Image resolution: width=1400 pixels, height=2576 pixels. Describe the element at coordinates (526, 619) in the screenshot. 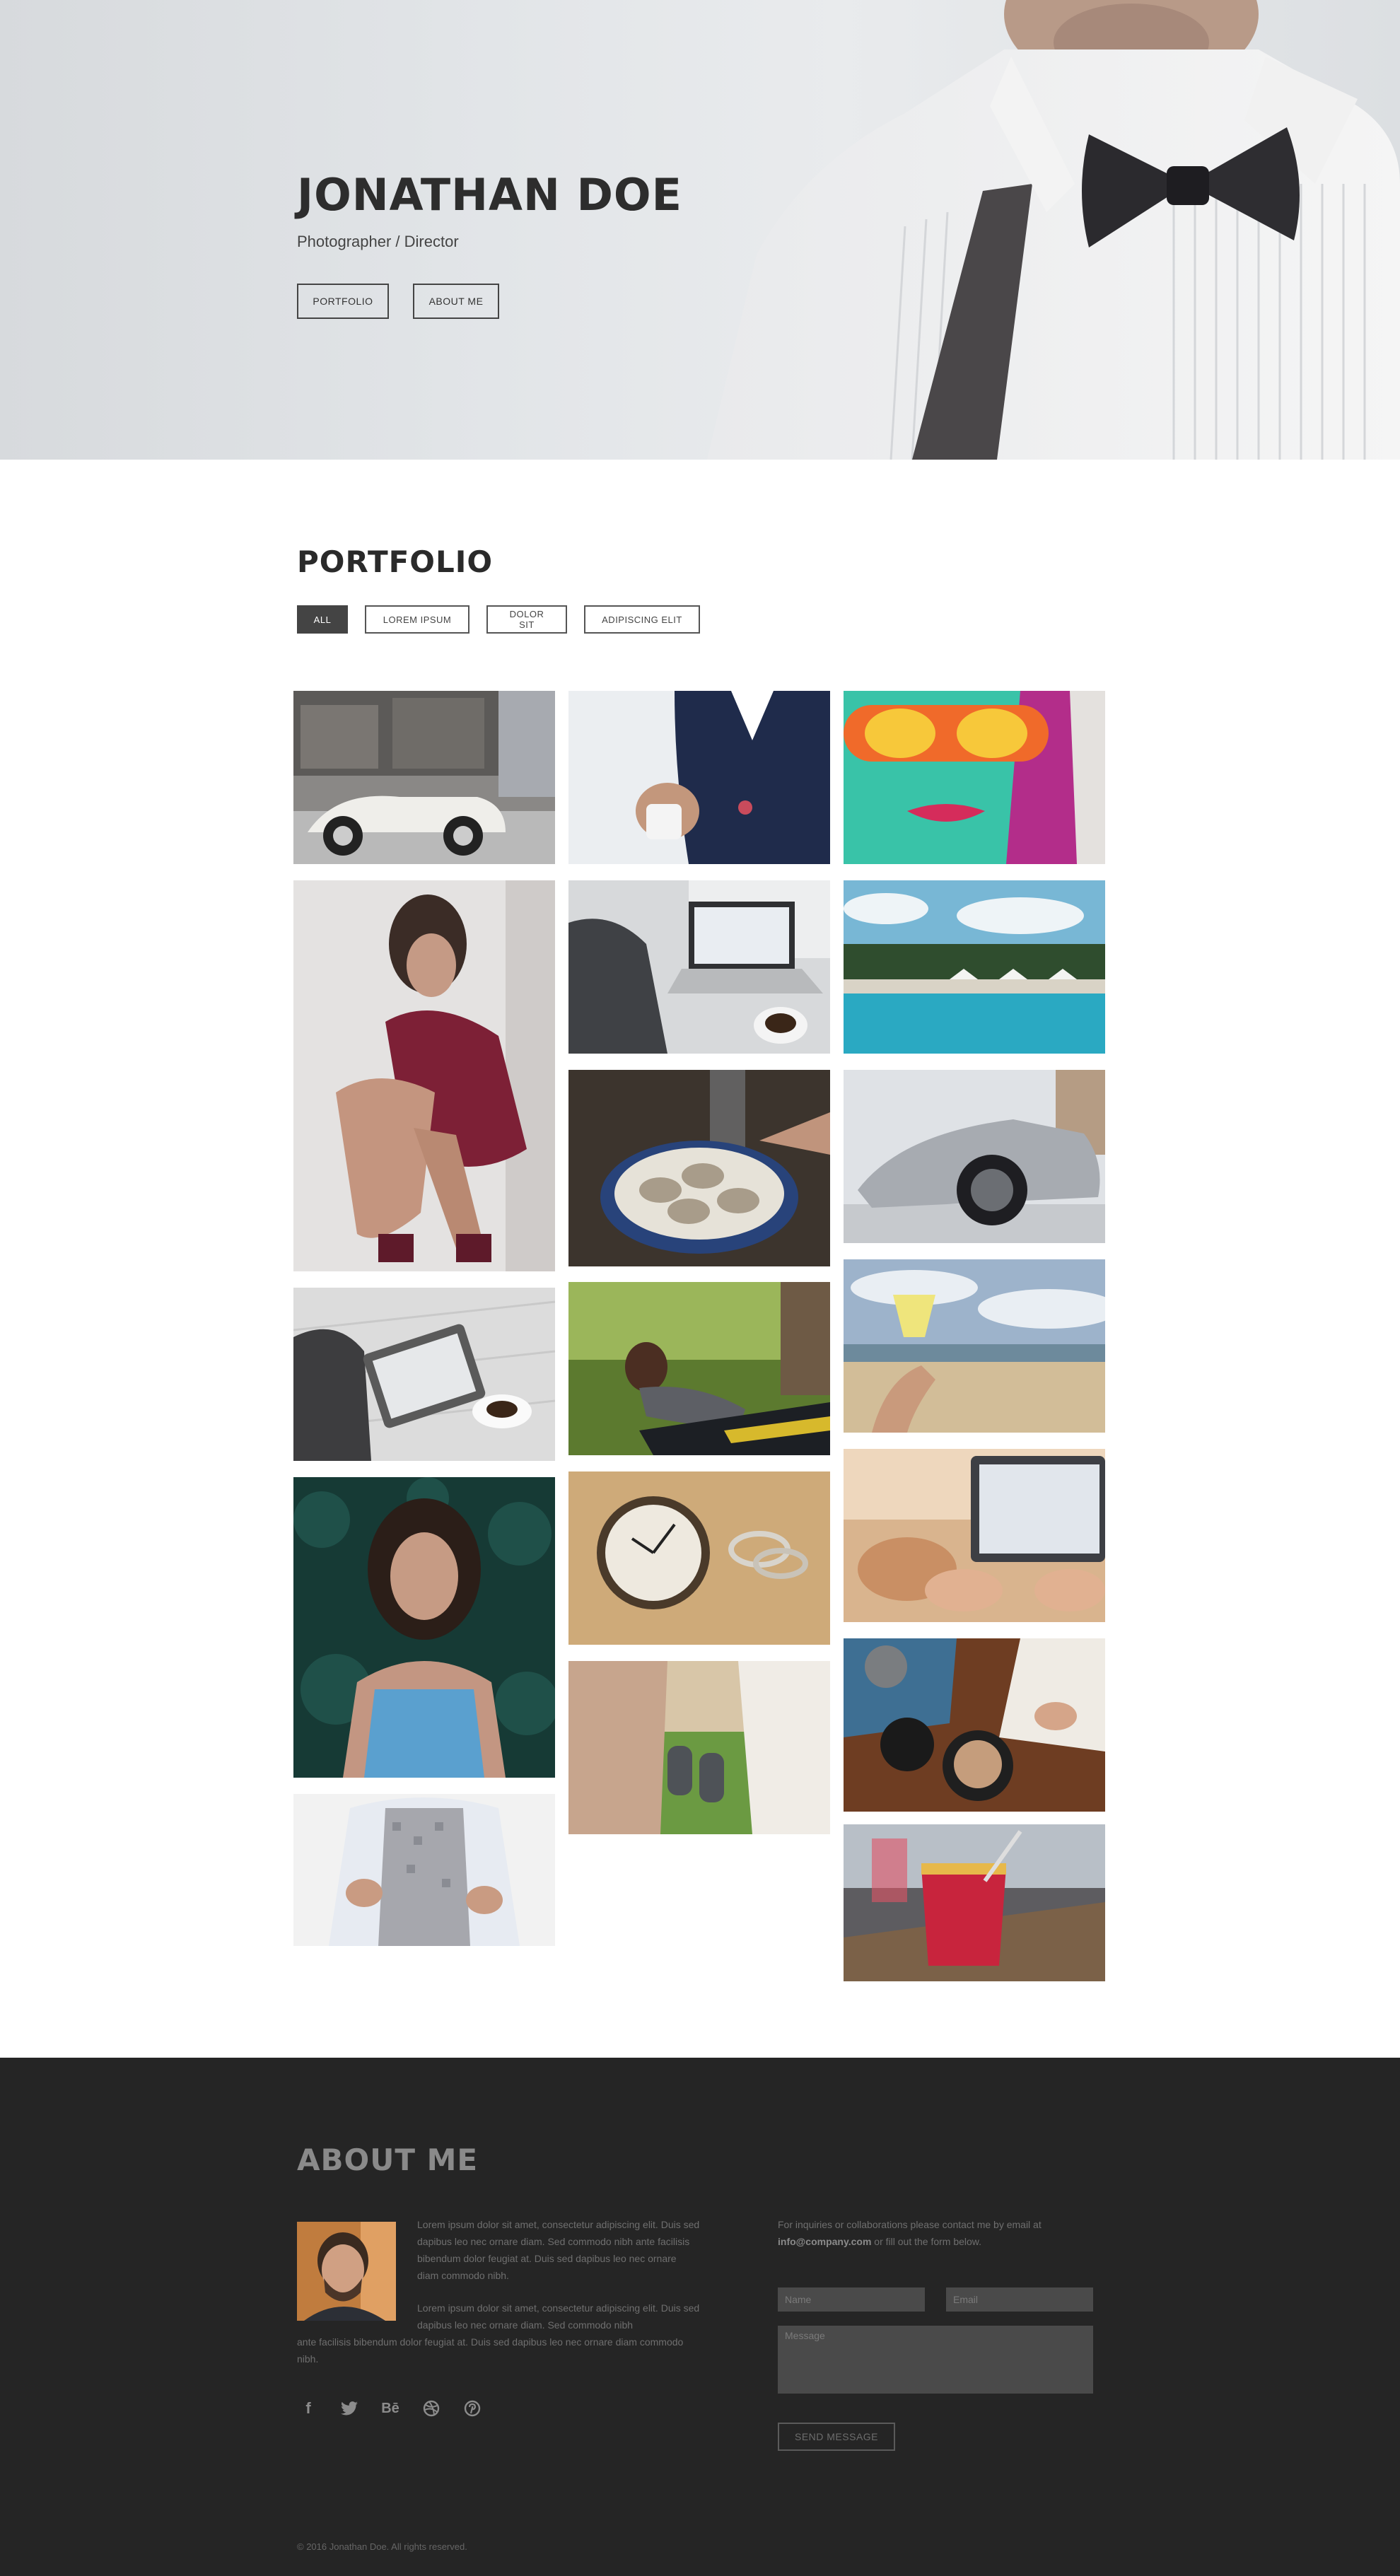

I see `filter-dolor-sit: DOLOR SIT` at that location.